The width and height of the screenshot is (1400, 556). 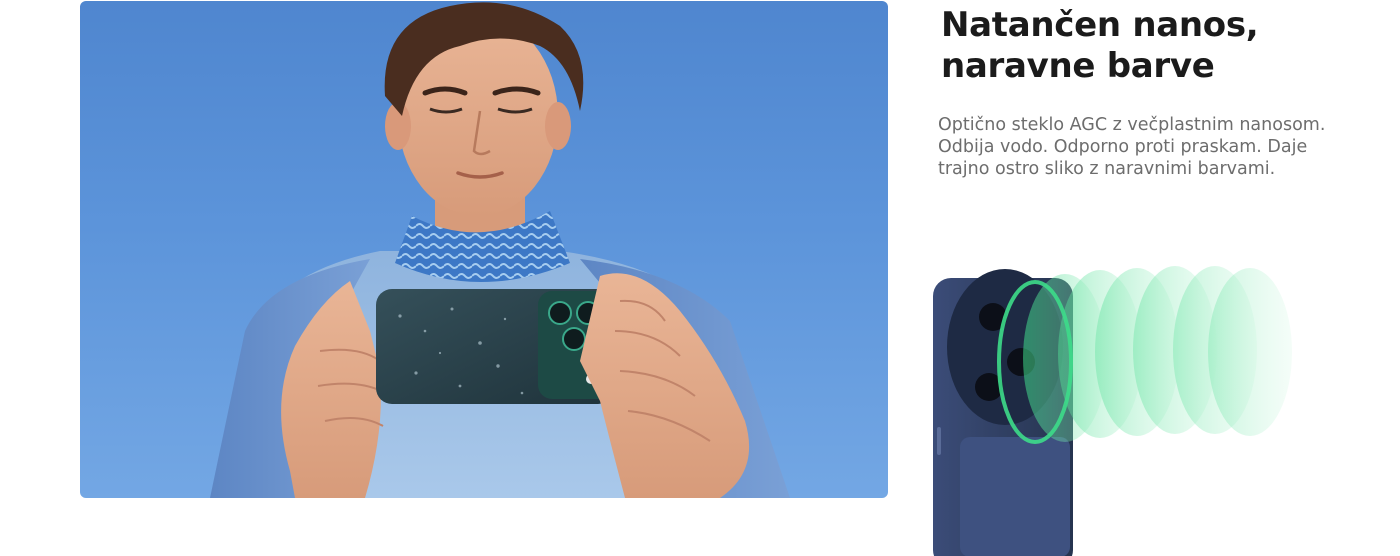 I want to click on section-headline: Natančen nanos, naravne barve, so click(x=1161, y=46).